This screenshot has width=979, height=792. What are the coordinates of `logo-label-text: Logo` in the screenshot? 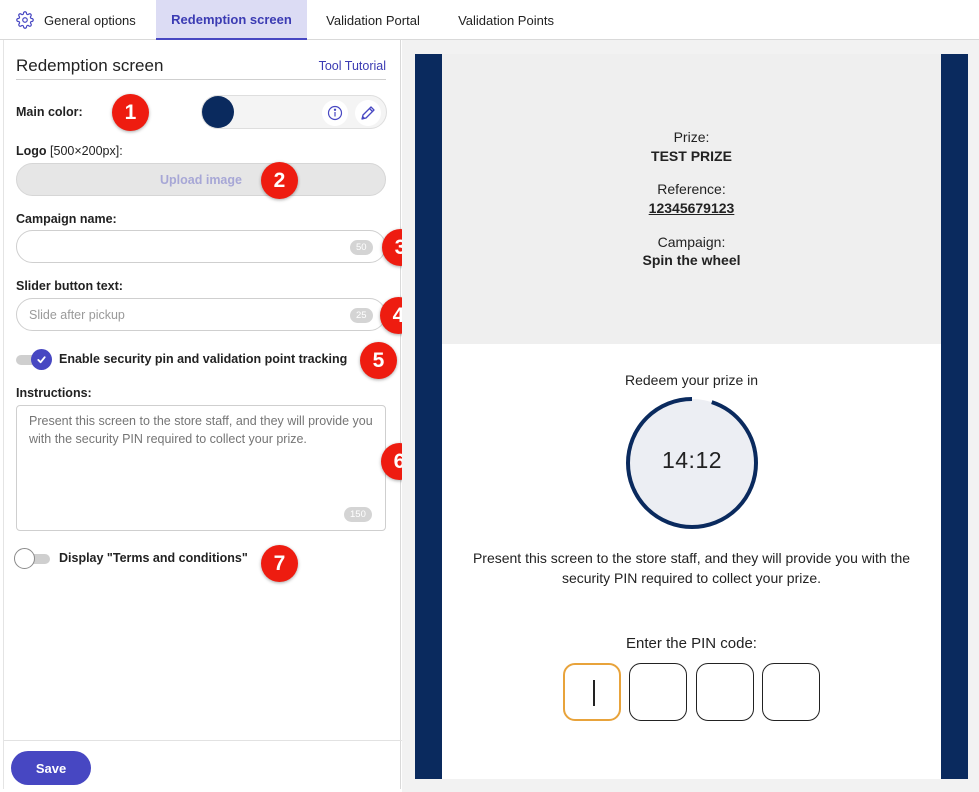 It's located at (31, 151).